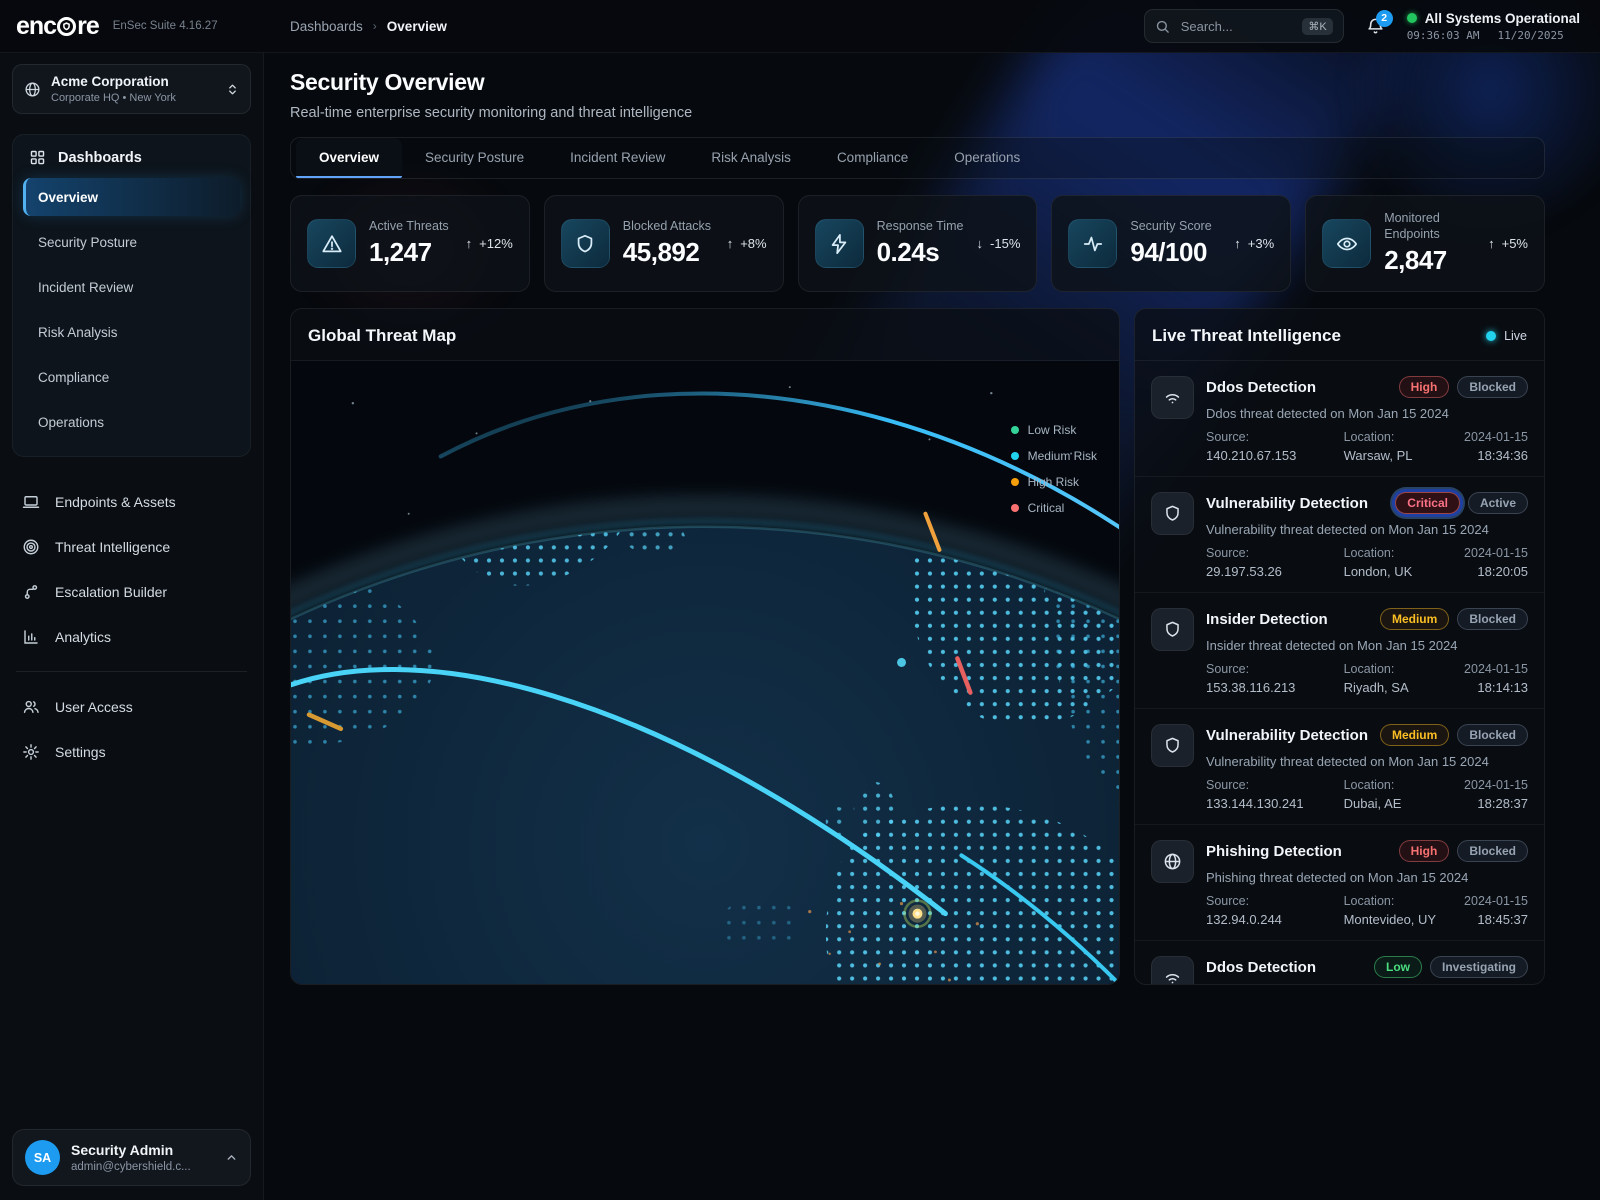 Image resolution: width=1600 pixels, height=1200 pixels. What do you see at coordinates (100, 157) in the screenshot?
I see `dashboards-group-title: Dashboards` at bounding box center [100, 157].